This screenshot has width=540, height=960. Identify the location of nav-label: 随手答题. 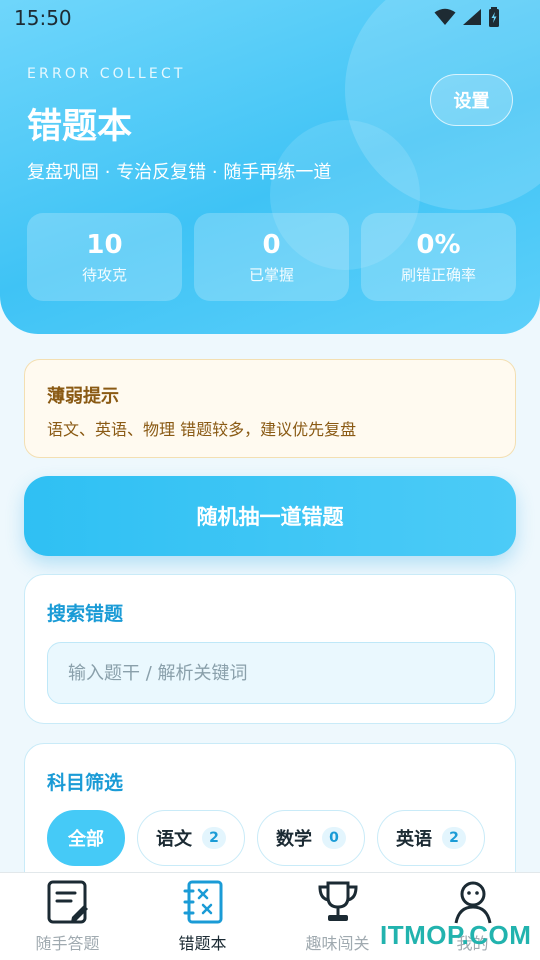
(67, 943).